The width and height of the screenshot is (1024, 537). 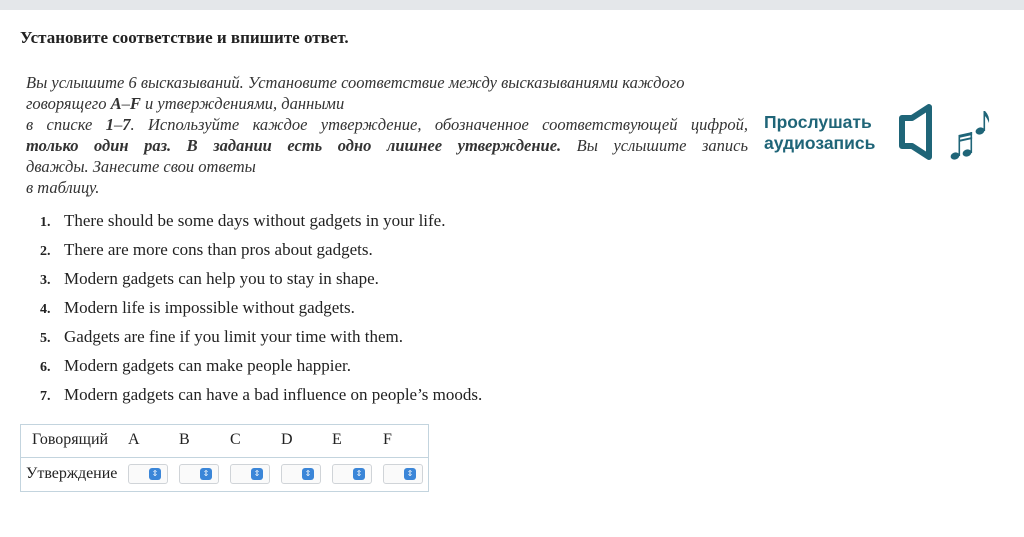 I want to click on answer-select-c: ⇕, so click(x=250, y=474).